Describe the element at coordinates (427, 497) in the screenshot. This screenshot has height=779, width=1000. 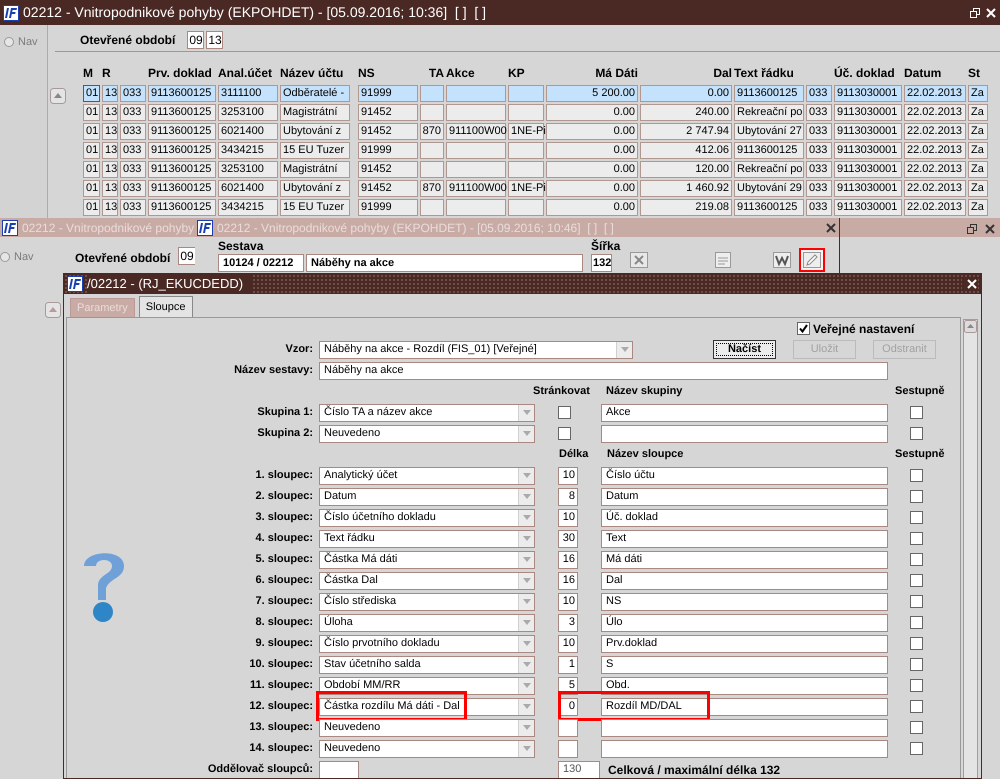
I see `dropdown: Datum` at that location.